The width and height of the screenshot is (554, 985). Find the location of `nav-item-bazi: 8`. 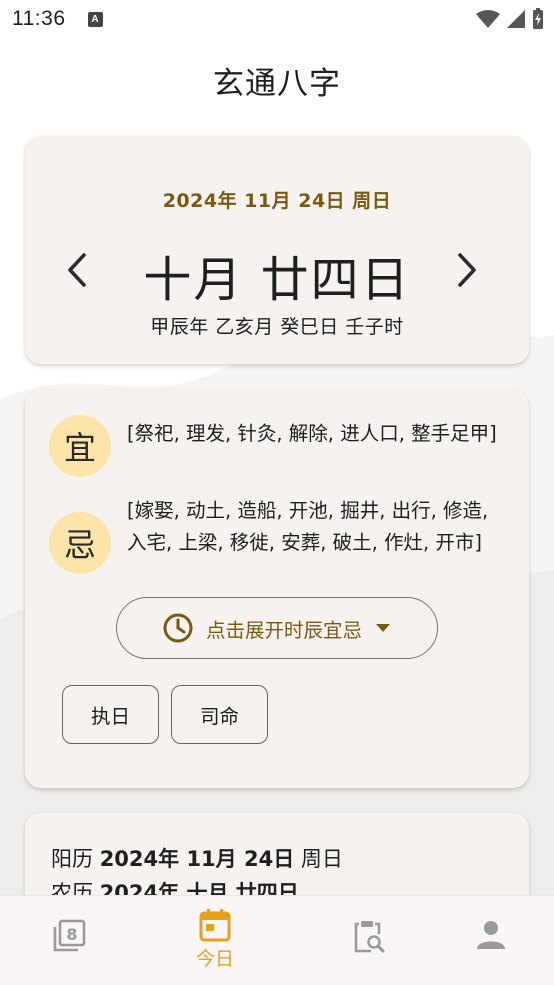

nav-item-bazi: 8 is located at coordinates (69, 940).